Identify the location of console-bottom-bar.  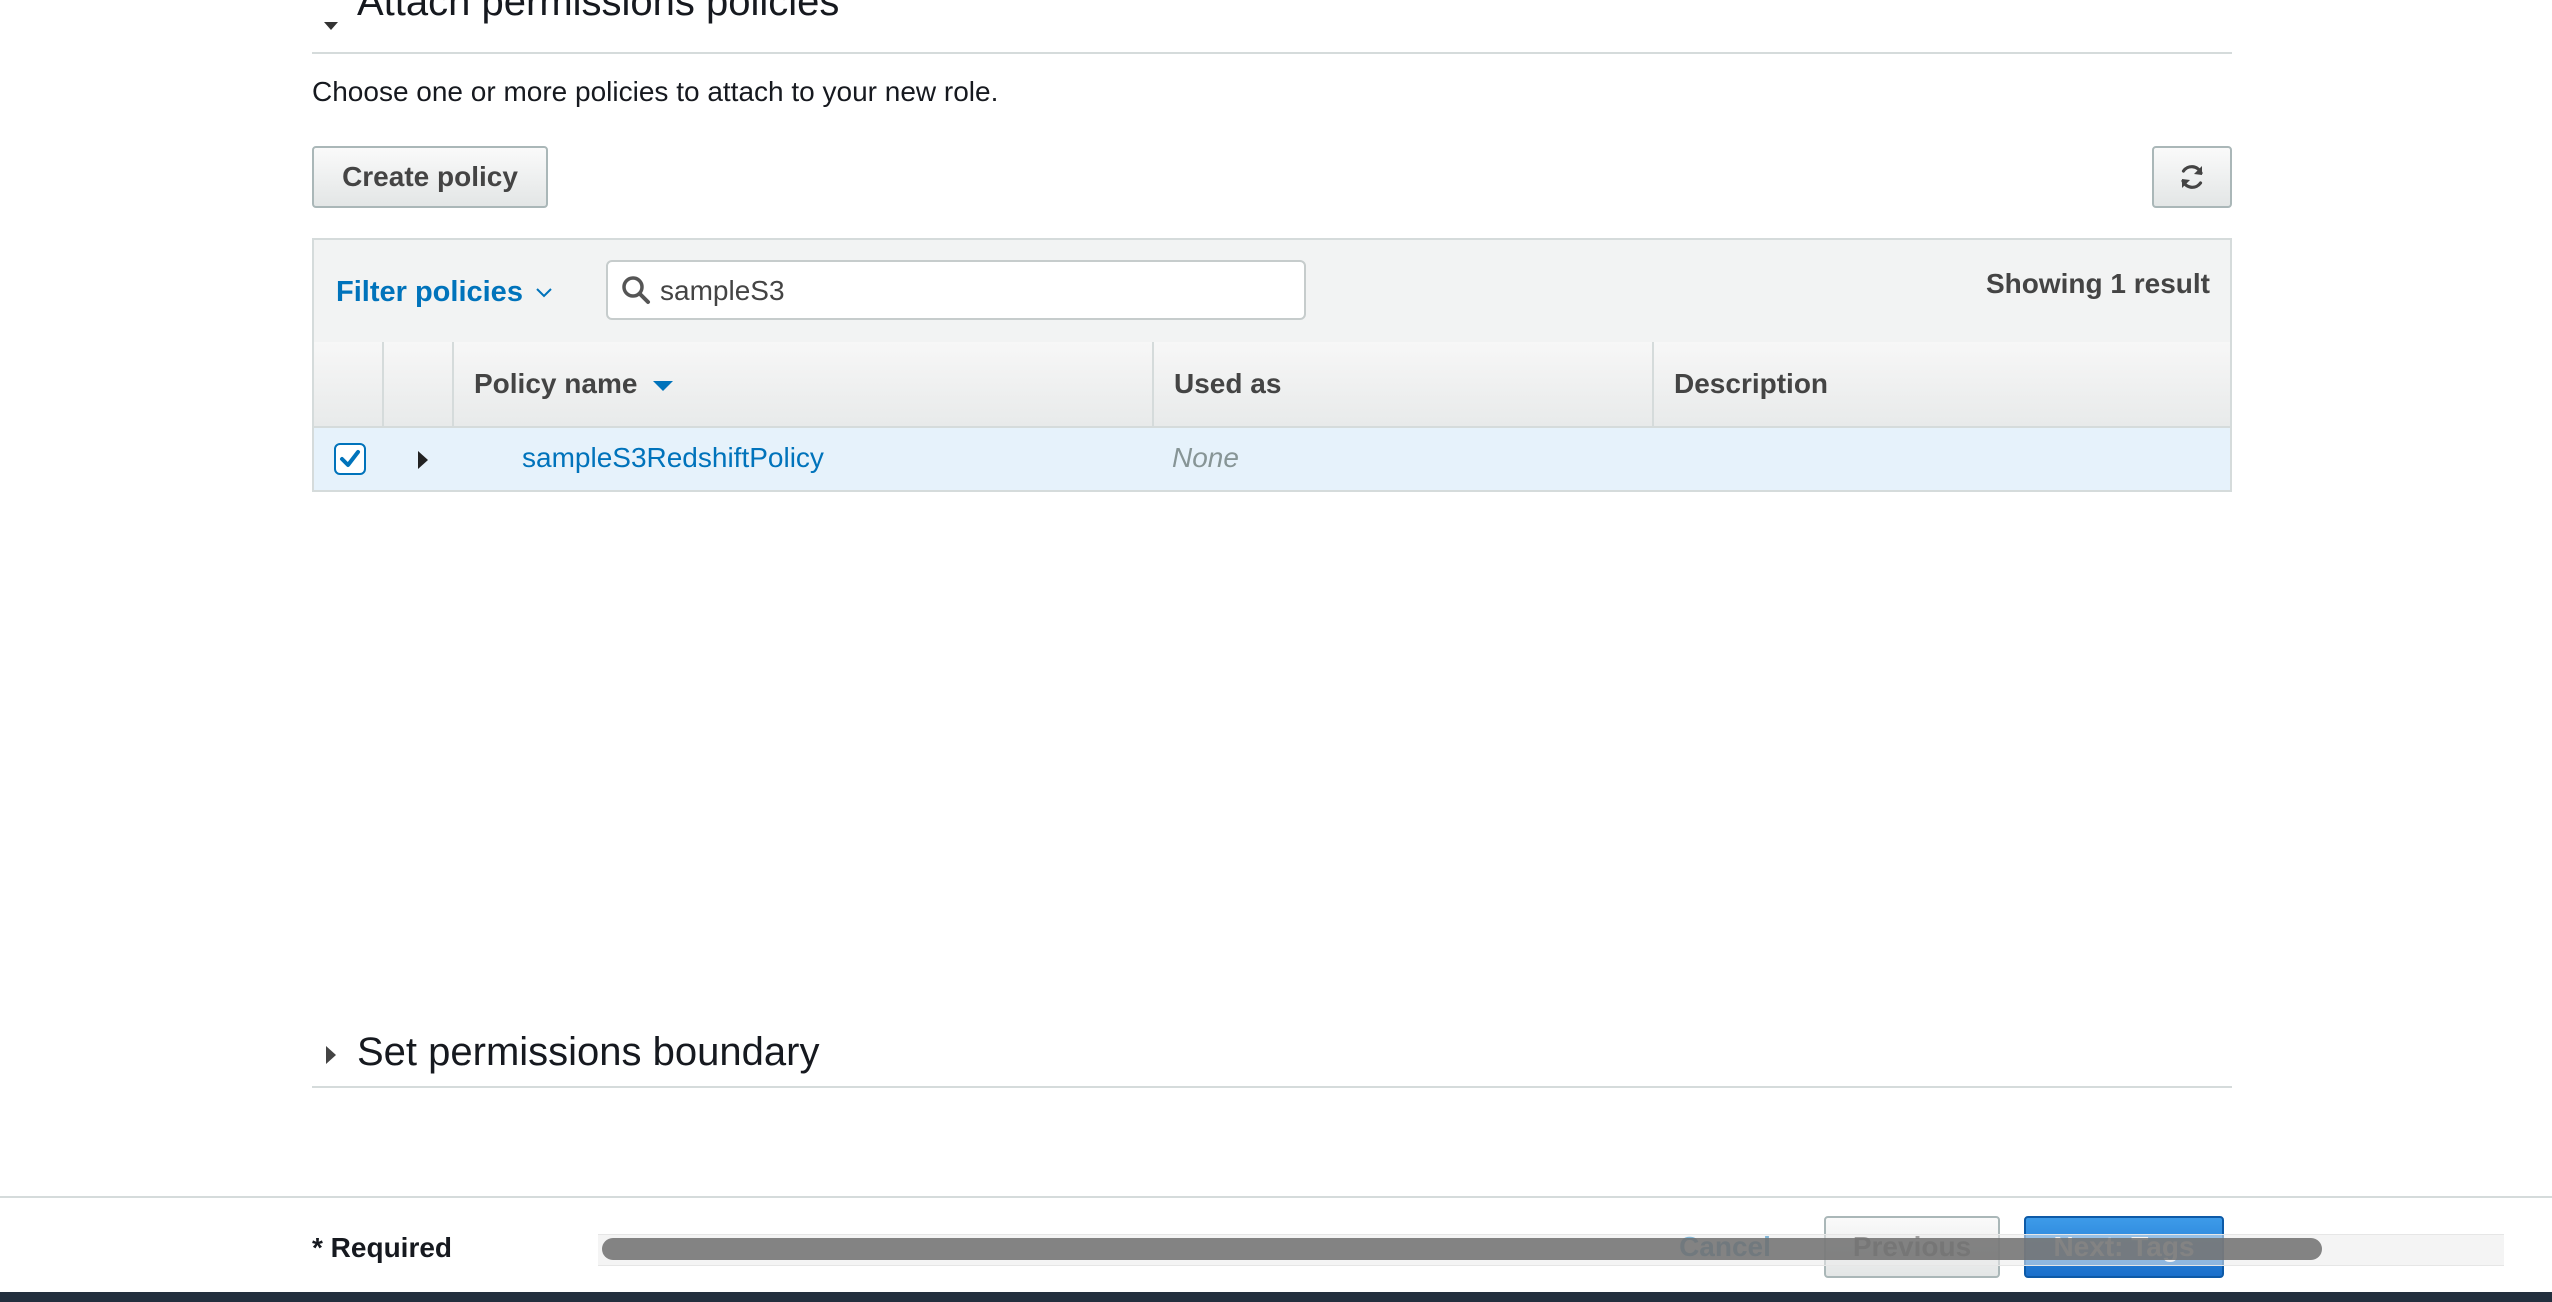
(1276, 1297).